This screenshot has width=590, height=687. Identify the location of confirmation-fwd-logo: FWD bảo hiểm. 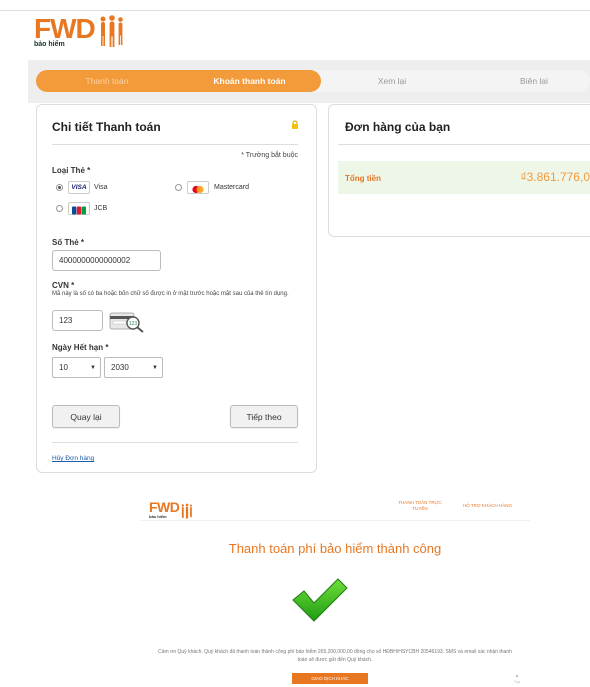
(171, 509).